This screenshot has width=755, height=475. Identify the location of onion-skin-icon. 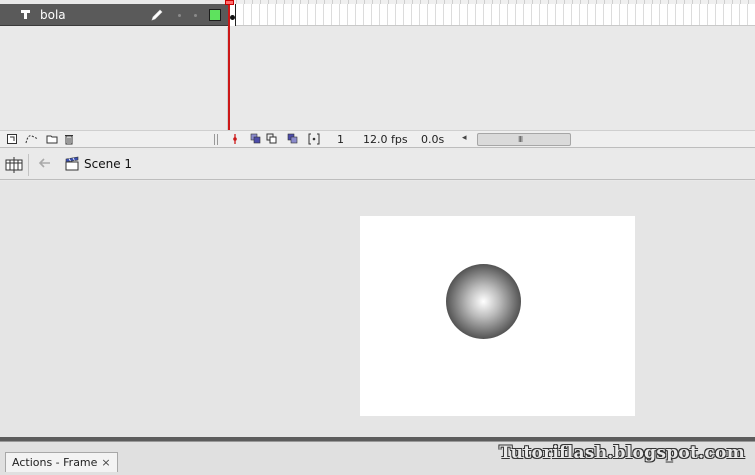
(256, 139).